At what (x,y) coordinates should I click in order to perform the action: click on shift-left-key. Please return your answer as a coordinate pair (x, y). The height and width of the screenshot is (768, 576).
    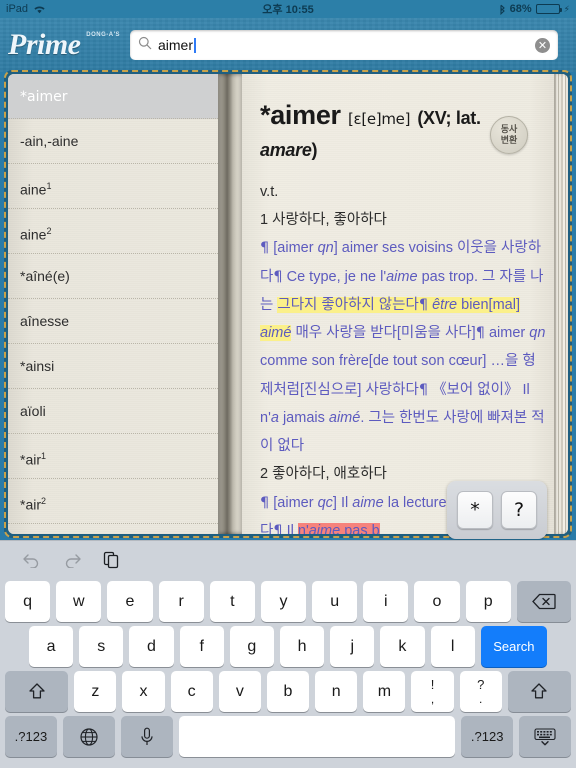
    Looking at the image, I should click on (36, 691).